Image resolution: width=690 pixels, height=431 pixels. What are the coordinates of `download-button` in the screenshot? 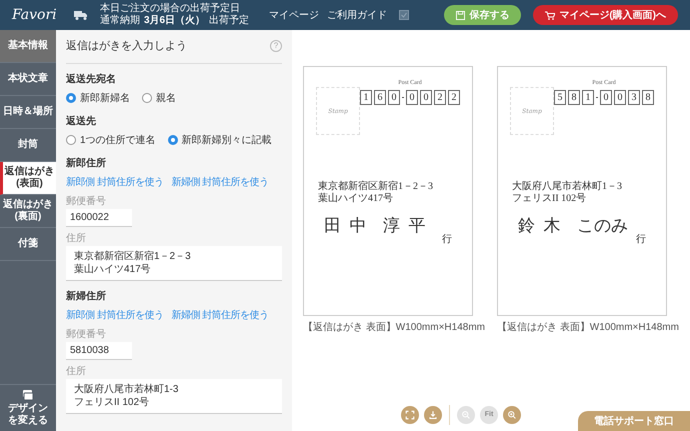 It's located at (433, 415).